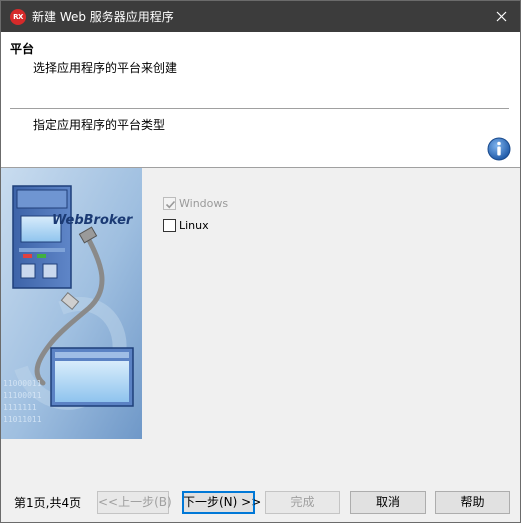 This screenshot has width=521, height=523. What do you see at coordinates (22, 383) in the screenshot?
I see `binary-row-1: 11000011` at bounding box center [22, 383].